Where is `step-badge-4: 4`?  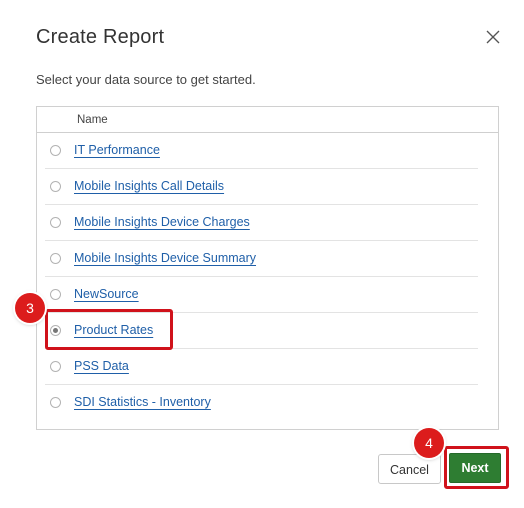 step-badge-4: 4 is located at coordinates (429, 443).